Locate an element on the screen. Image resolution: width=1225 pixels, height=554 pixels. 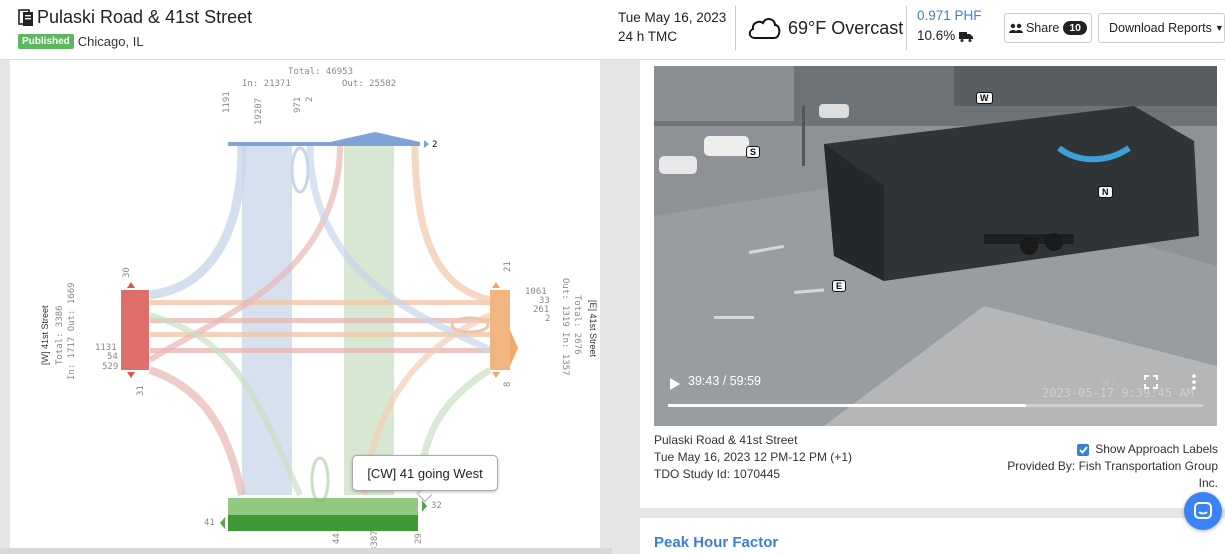
show-approach-labels-toggle: Show Approach Labels is located at coordinates (1098, 449).